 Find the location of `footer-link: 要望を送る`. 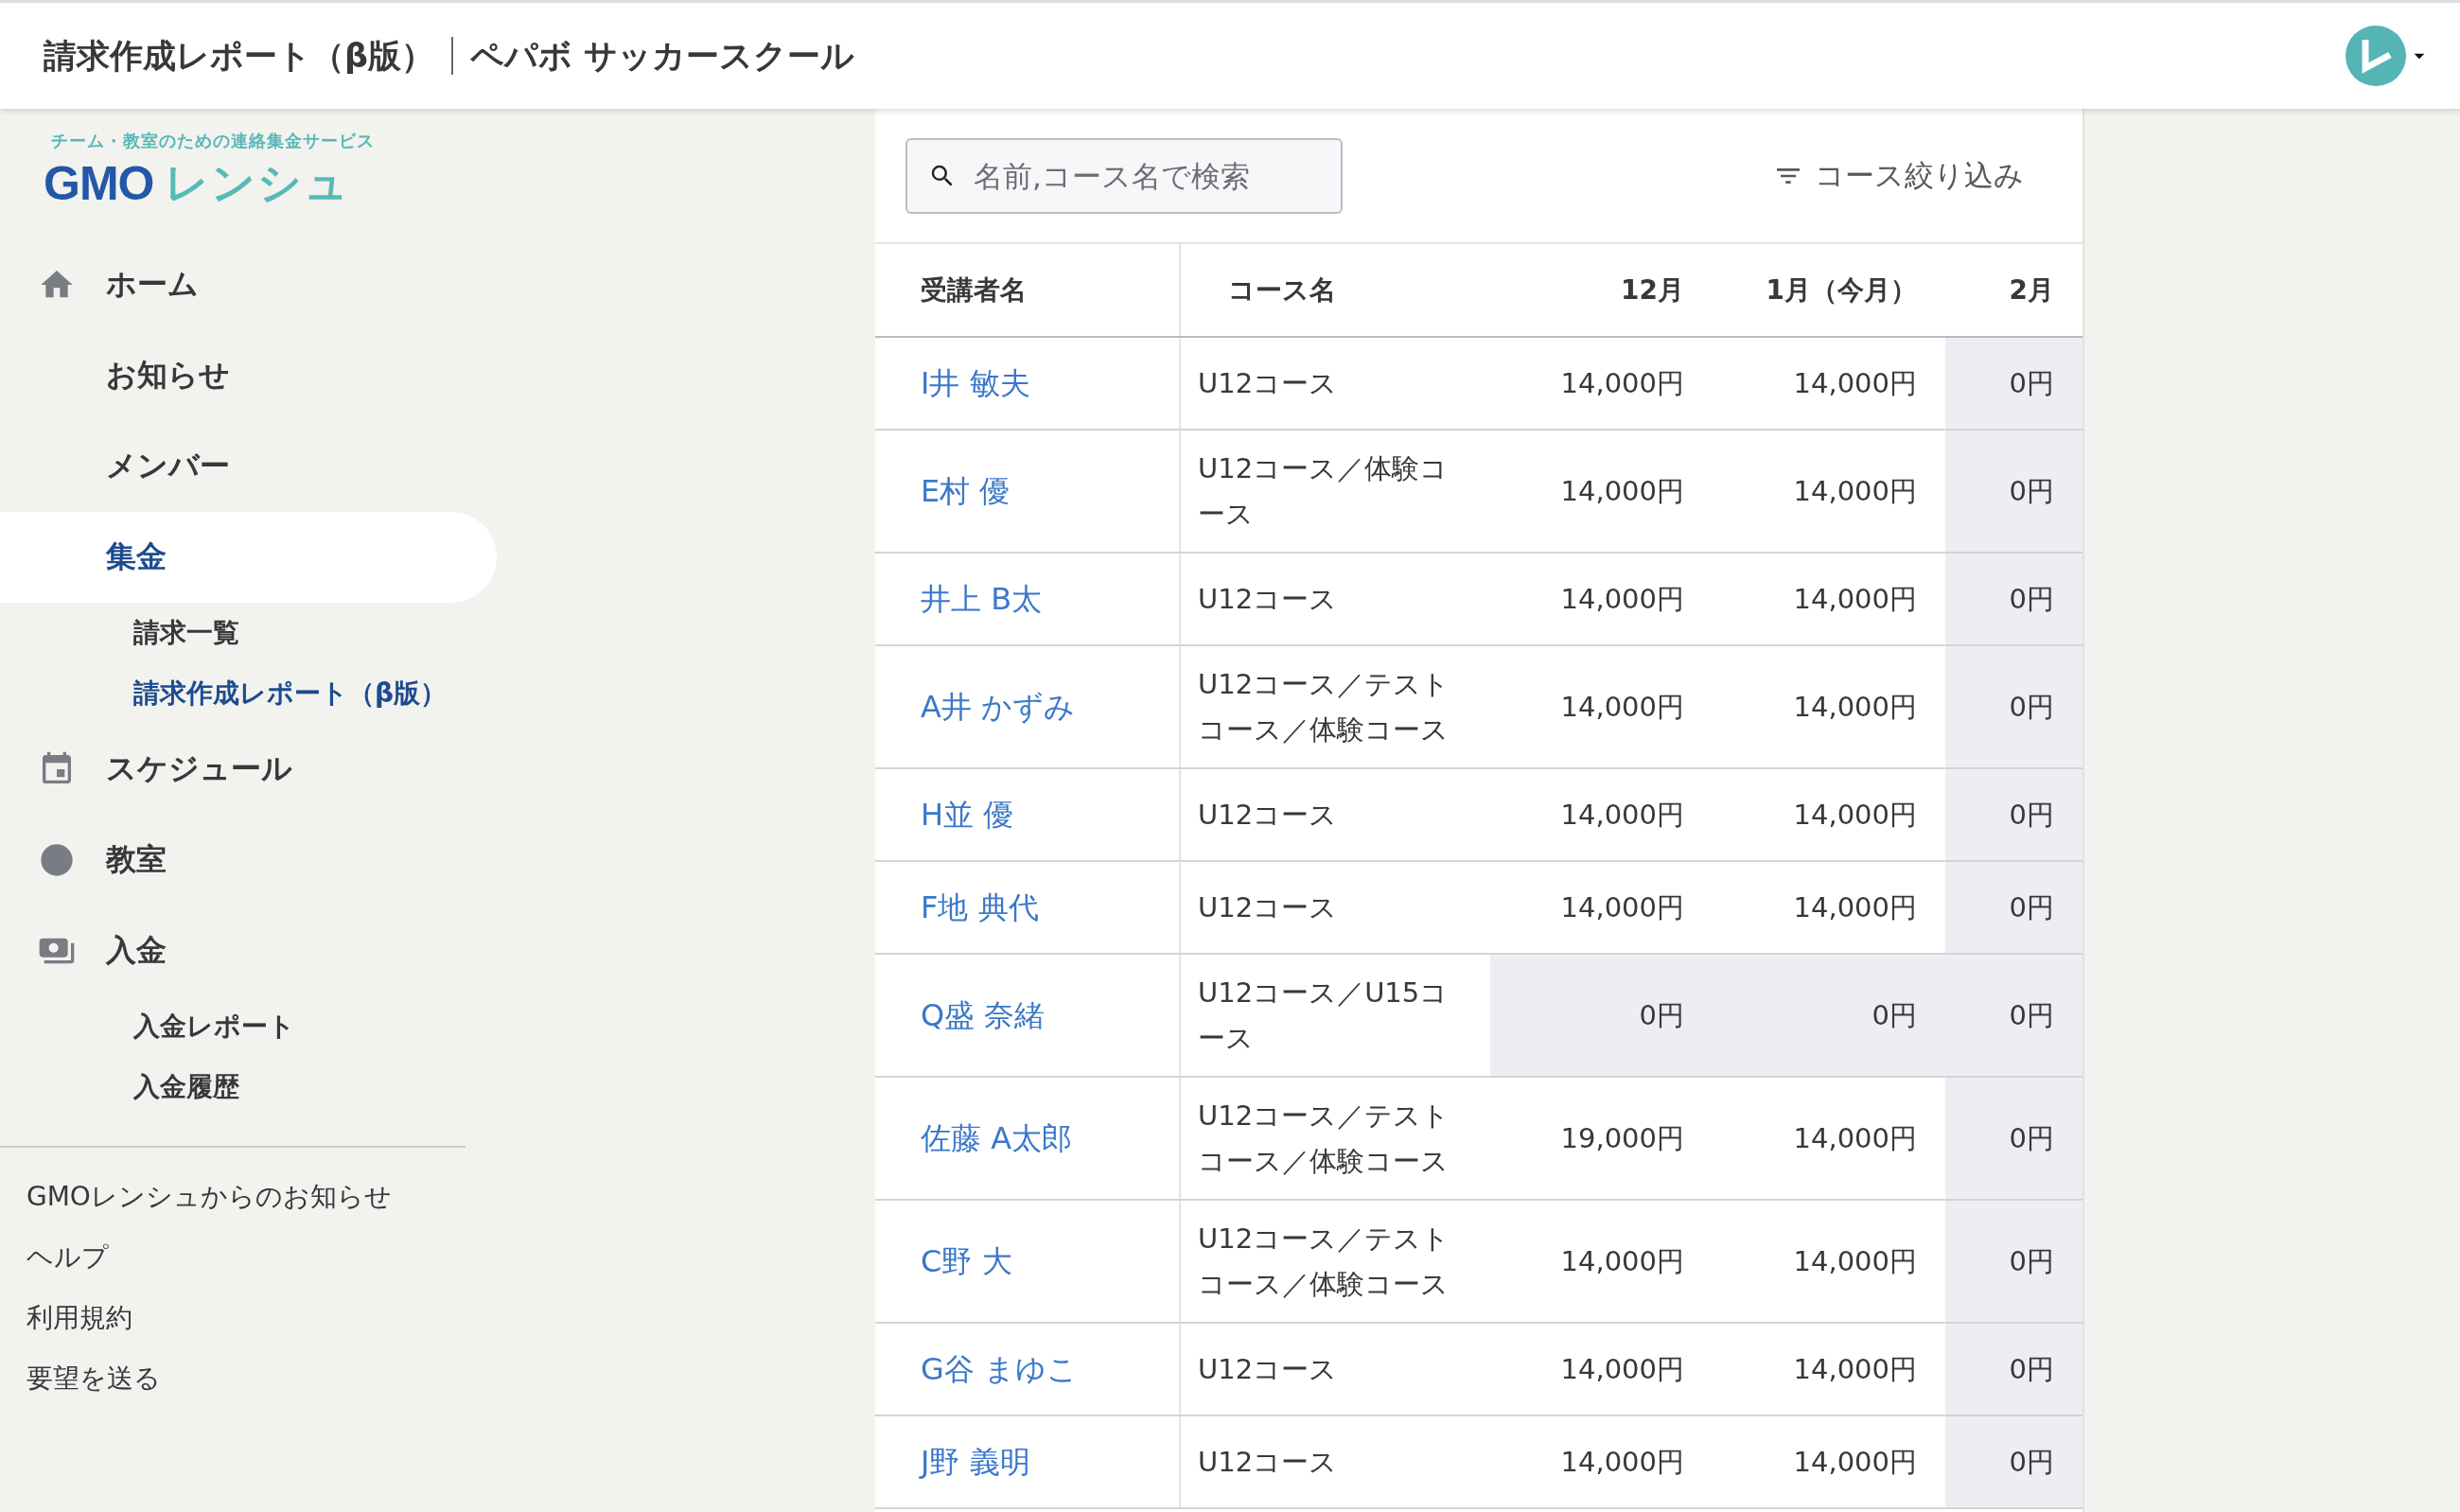

footer-link: 要望を送る is located at coordinates (437, 1379).